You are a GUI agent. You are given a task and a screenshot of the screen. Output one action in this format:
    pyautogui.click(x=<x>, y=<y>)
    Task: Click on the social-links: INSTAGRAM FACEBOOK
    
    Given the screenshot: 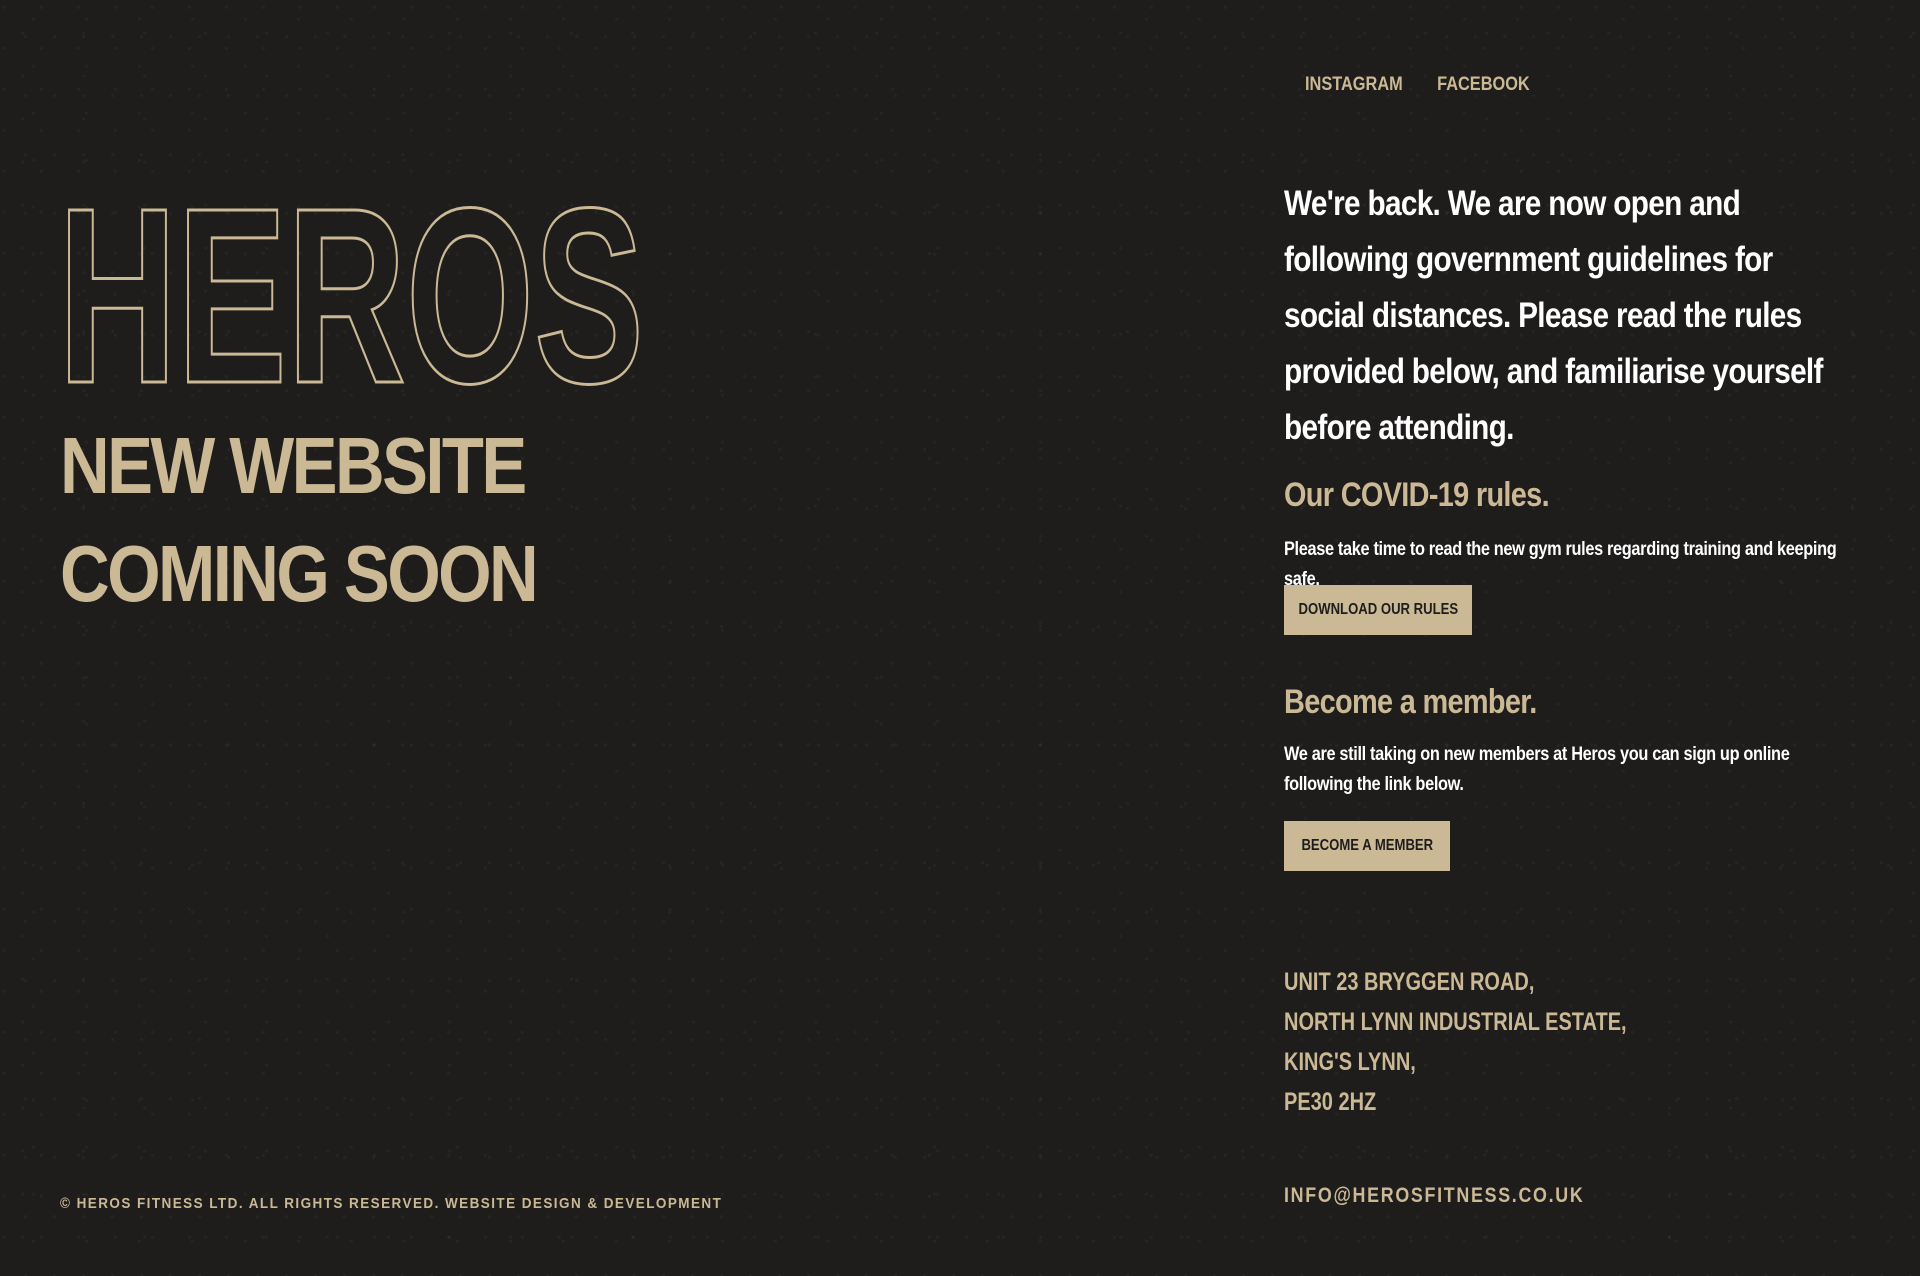 What is the action you would take?
    pyautogui.click(x=1417, y=85)
    